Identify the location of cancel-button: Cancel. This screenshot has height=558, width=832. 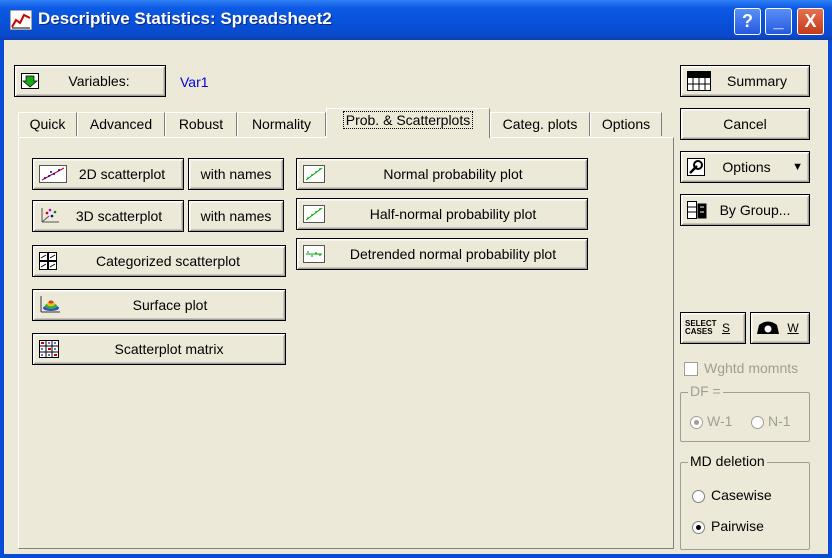
(745, 124).